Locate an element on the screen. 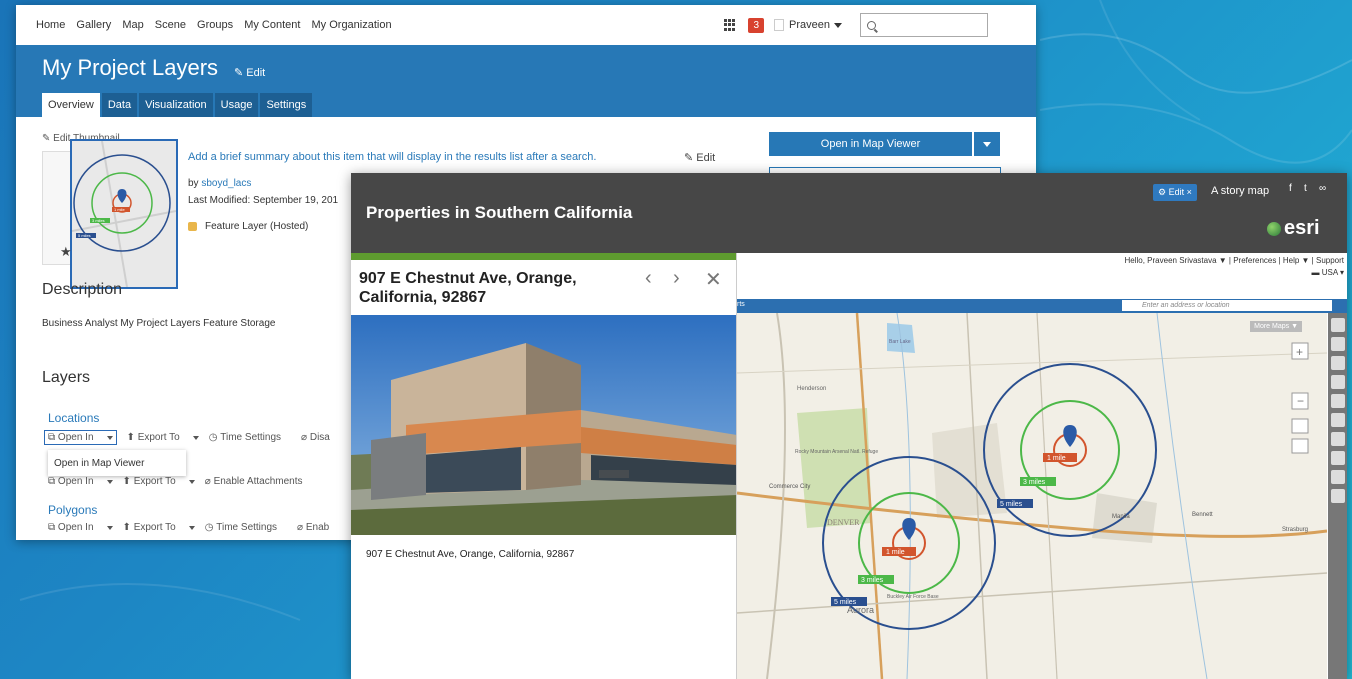 This screenshot has width=1352, height=679. pan-tool-icon is located at coordinates (1338, 344).